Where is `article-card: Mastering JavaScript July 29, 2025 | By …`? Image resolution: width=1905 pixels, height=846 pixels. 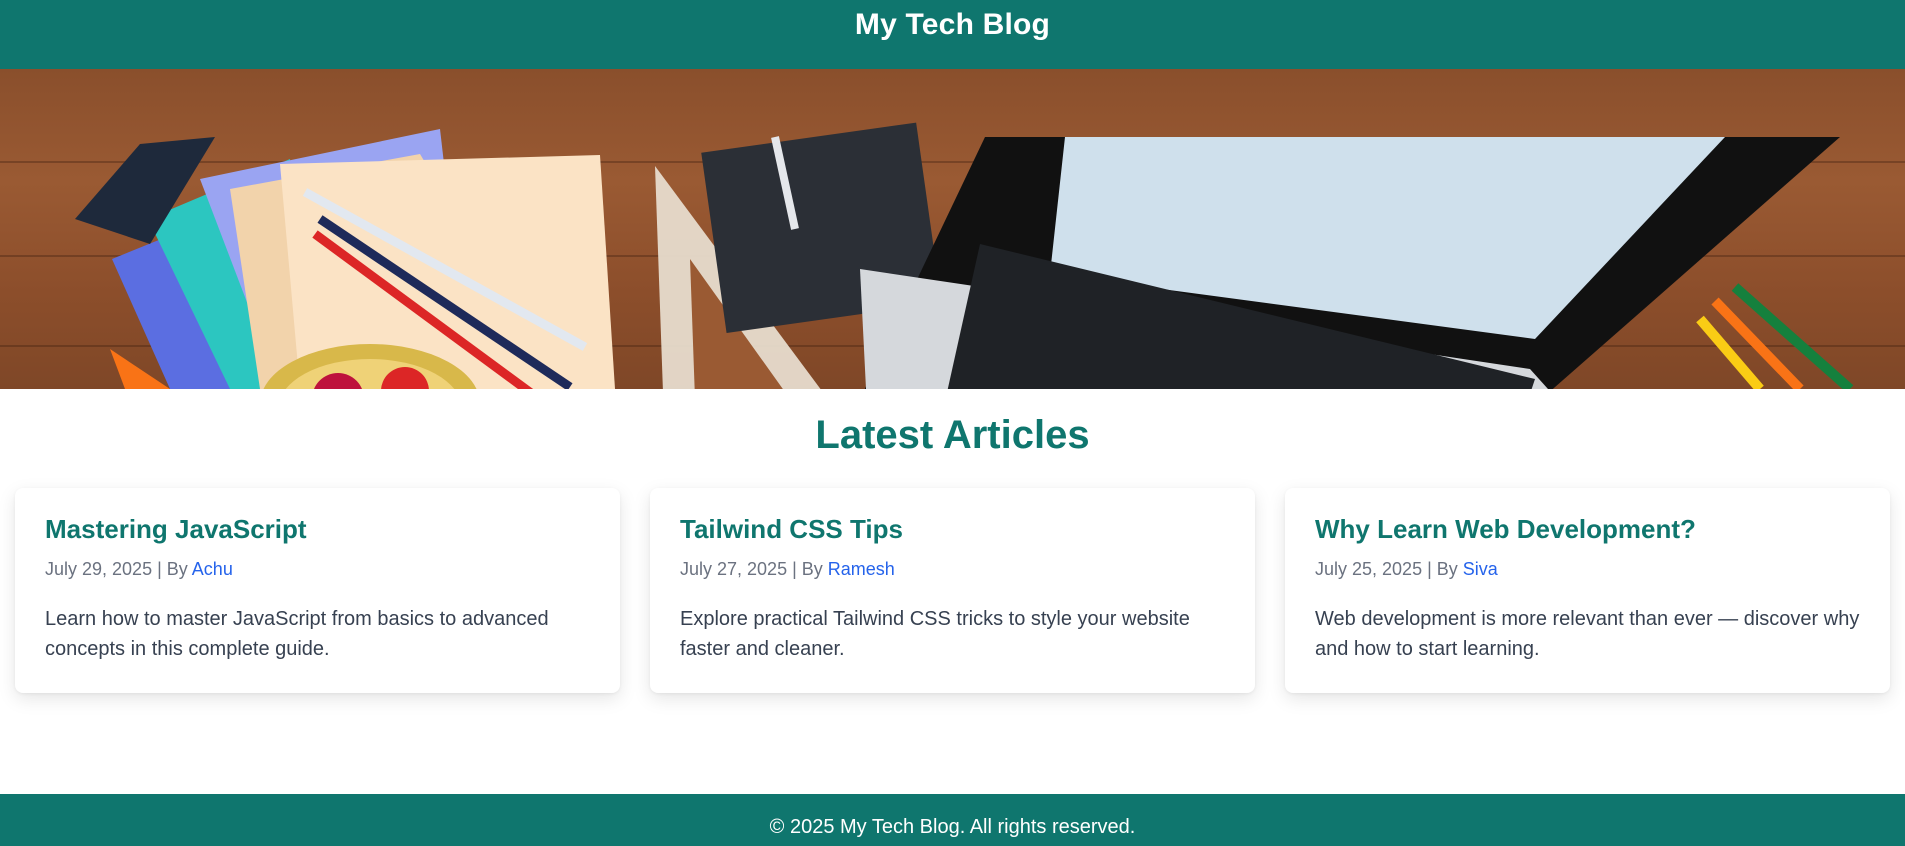 article-card: Mastering JavaScript July 29, 2025 | By … is located at coordinates (317, 590).